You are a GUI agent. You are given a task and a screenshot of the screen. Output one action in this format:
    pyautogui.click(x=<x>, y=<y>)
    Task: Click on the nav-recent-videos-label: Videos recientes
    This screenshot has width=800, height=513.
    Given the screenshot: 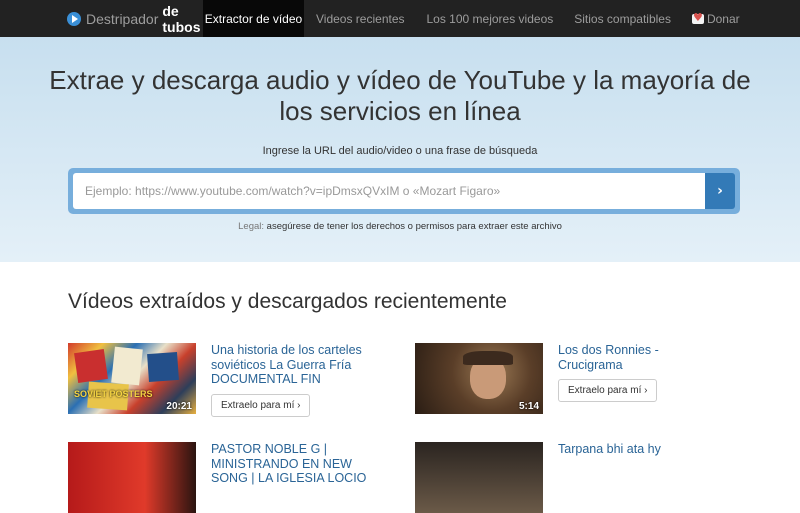 What is the action you would take?
    pyautogui.click(x=360, y=18)
    